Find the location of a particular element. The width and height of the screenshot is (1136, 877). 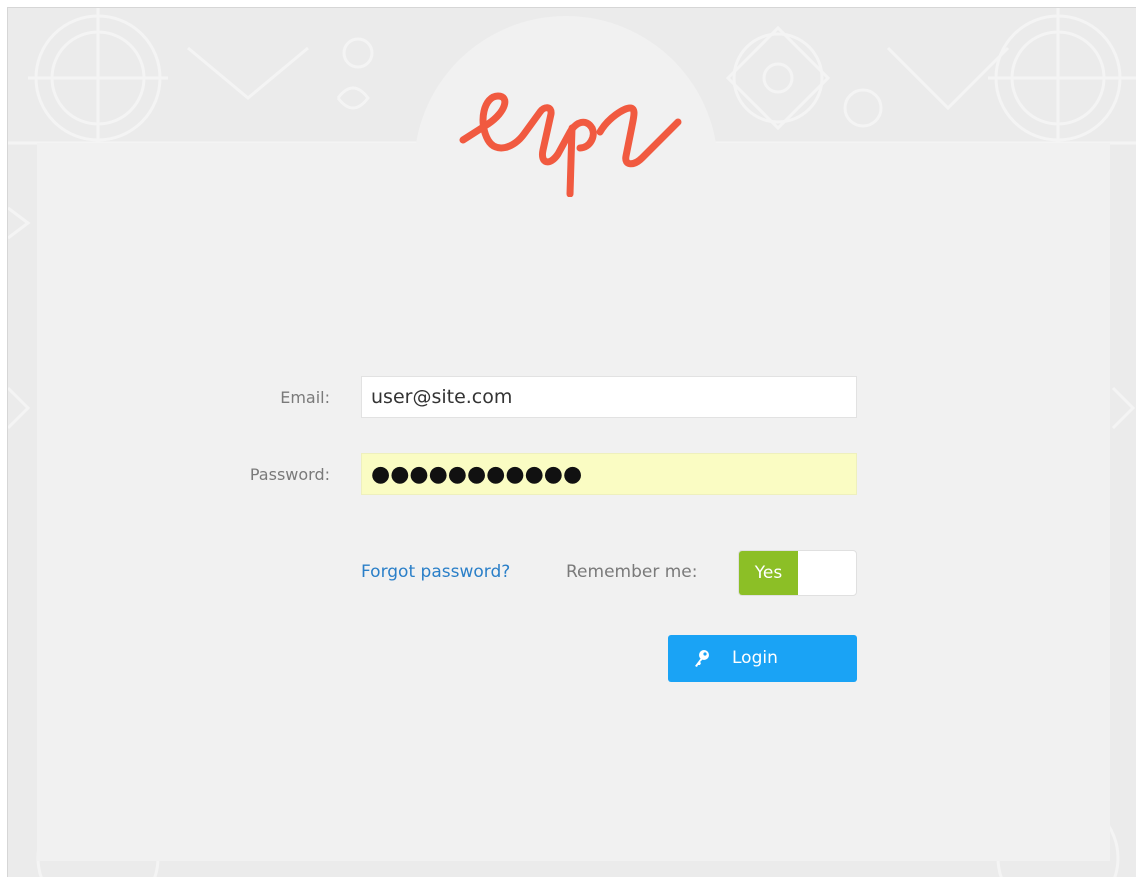

email-field is located at coordinates (609, 397).